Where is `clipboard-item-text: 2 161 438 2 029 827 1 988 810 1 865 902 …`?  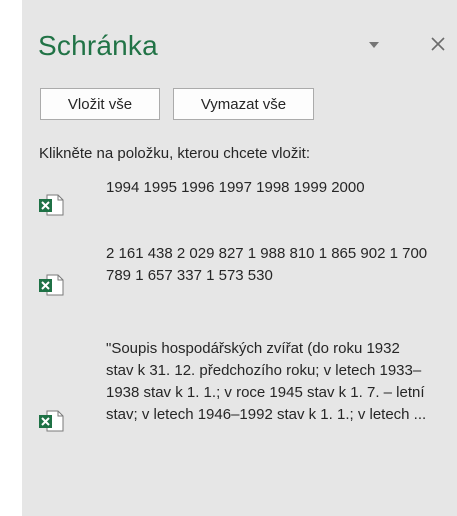 clipboard-item-text: 2 161 438 2 029 827 1 988 810 1 865 902 … is located at coordinates (267, 264).